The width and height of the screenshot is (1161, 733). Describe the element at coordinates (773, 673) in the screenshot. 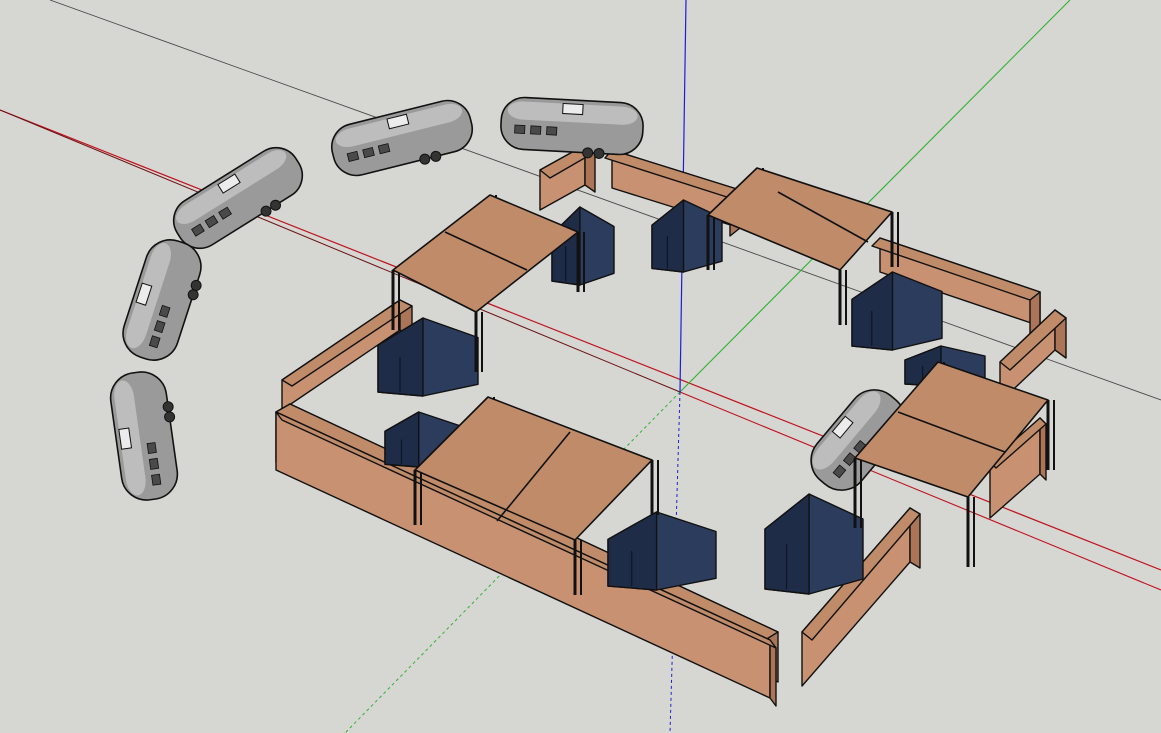

I see `wall-front-face-side-face` at that location.